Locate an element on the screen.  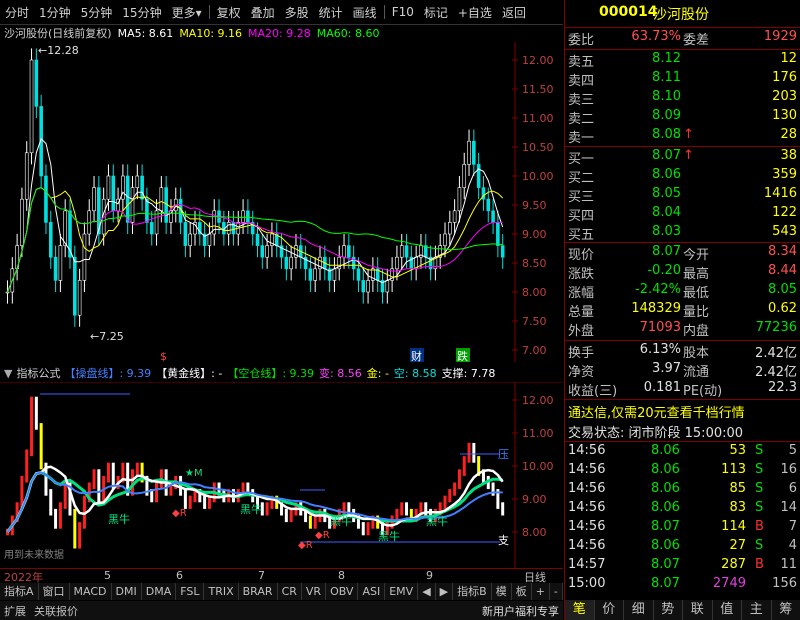
stat-label: 总量 is located at coordinates (581, 312).